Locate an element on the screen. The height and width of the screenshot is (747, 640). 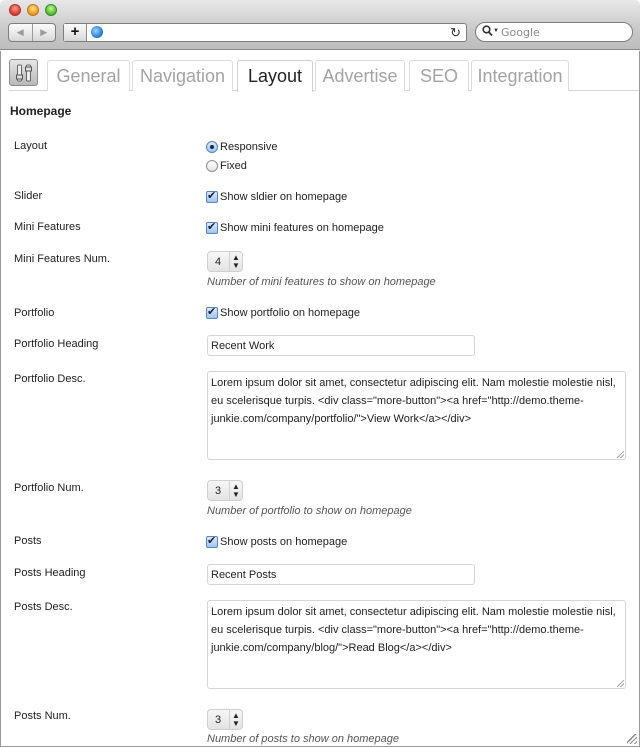
forward-icon: ▶ is located at coordinates (44, 32).